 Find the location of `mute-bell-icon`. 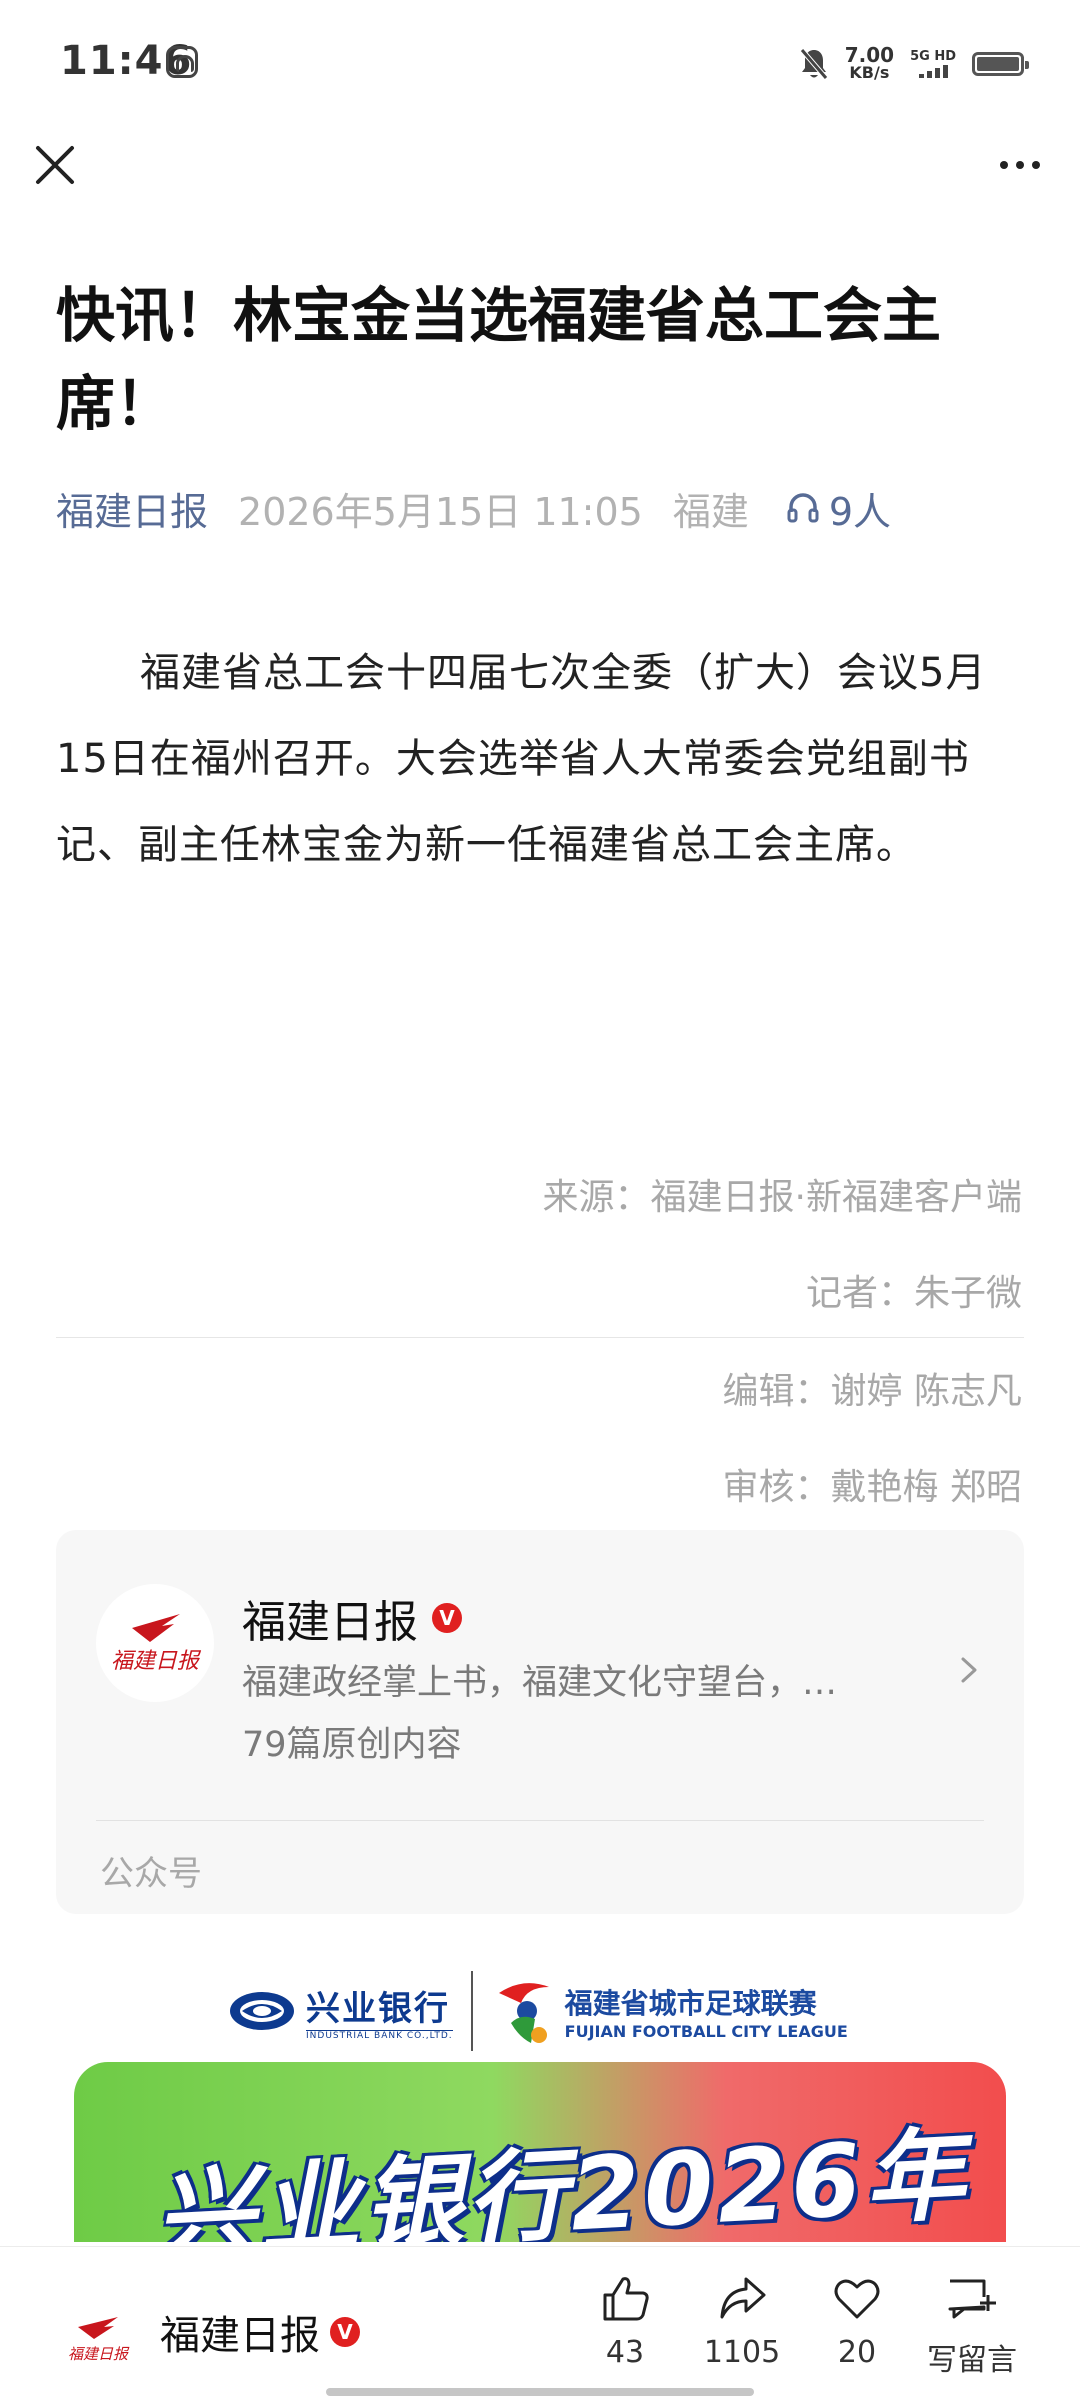

mute-bell-icon is located at coordinates (814, 64).